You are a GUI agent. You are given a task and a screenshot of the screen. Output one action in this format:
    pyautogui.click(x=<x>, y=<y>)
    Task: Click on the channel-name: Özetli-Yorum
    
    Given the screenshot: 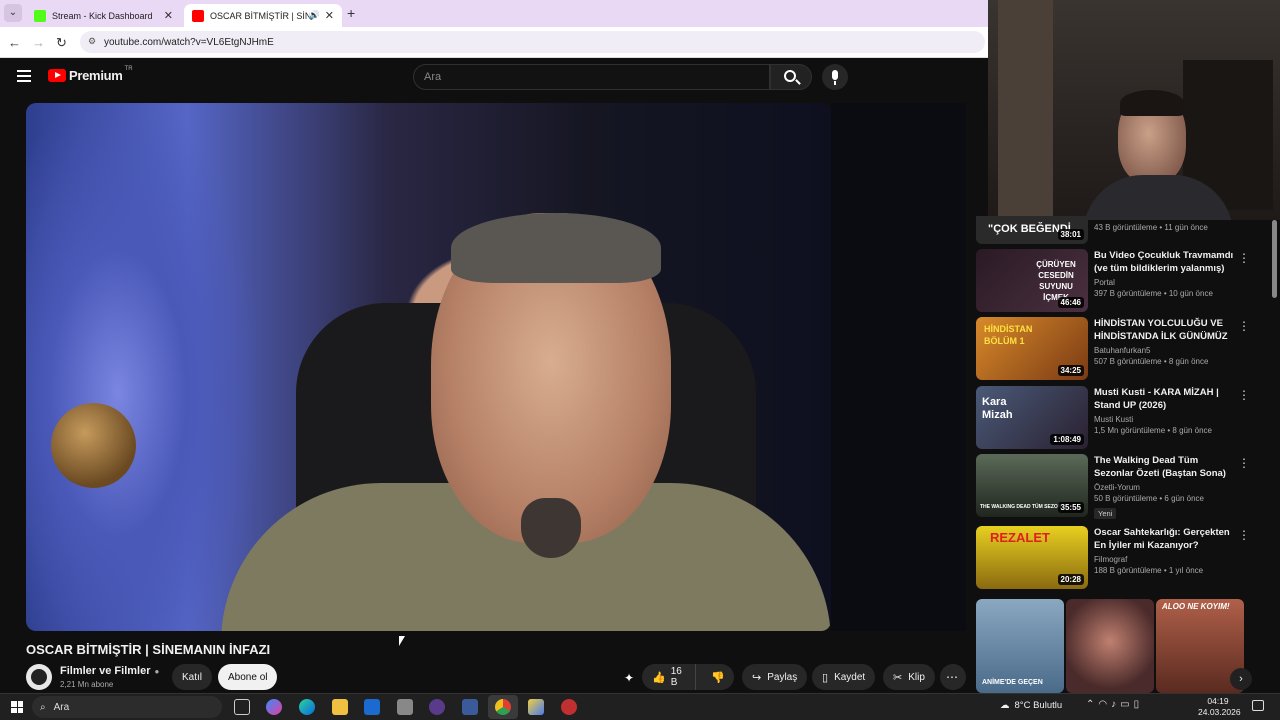 What is the action you would take?
    pyautogui.click(x=1164, y=487)
    